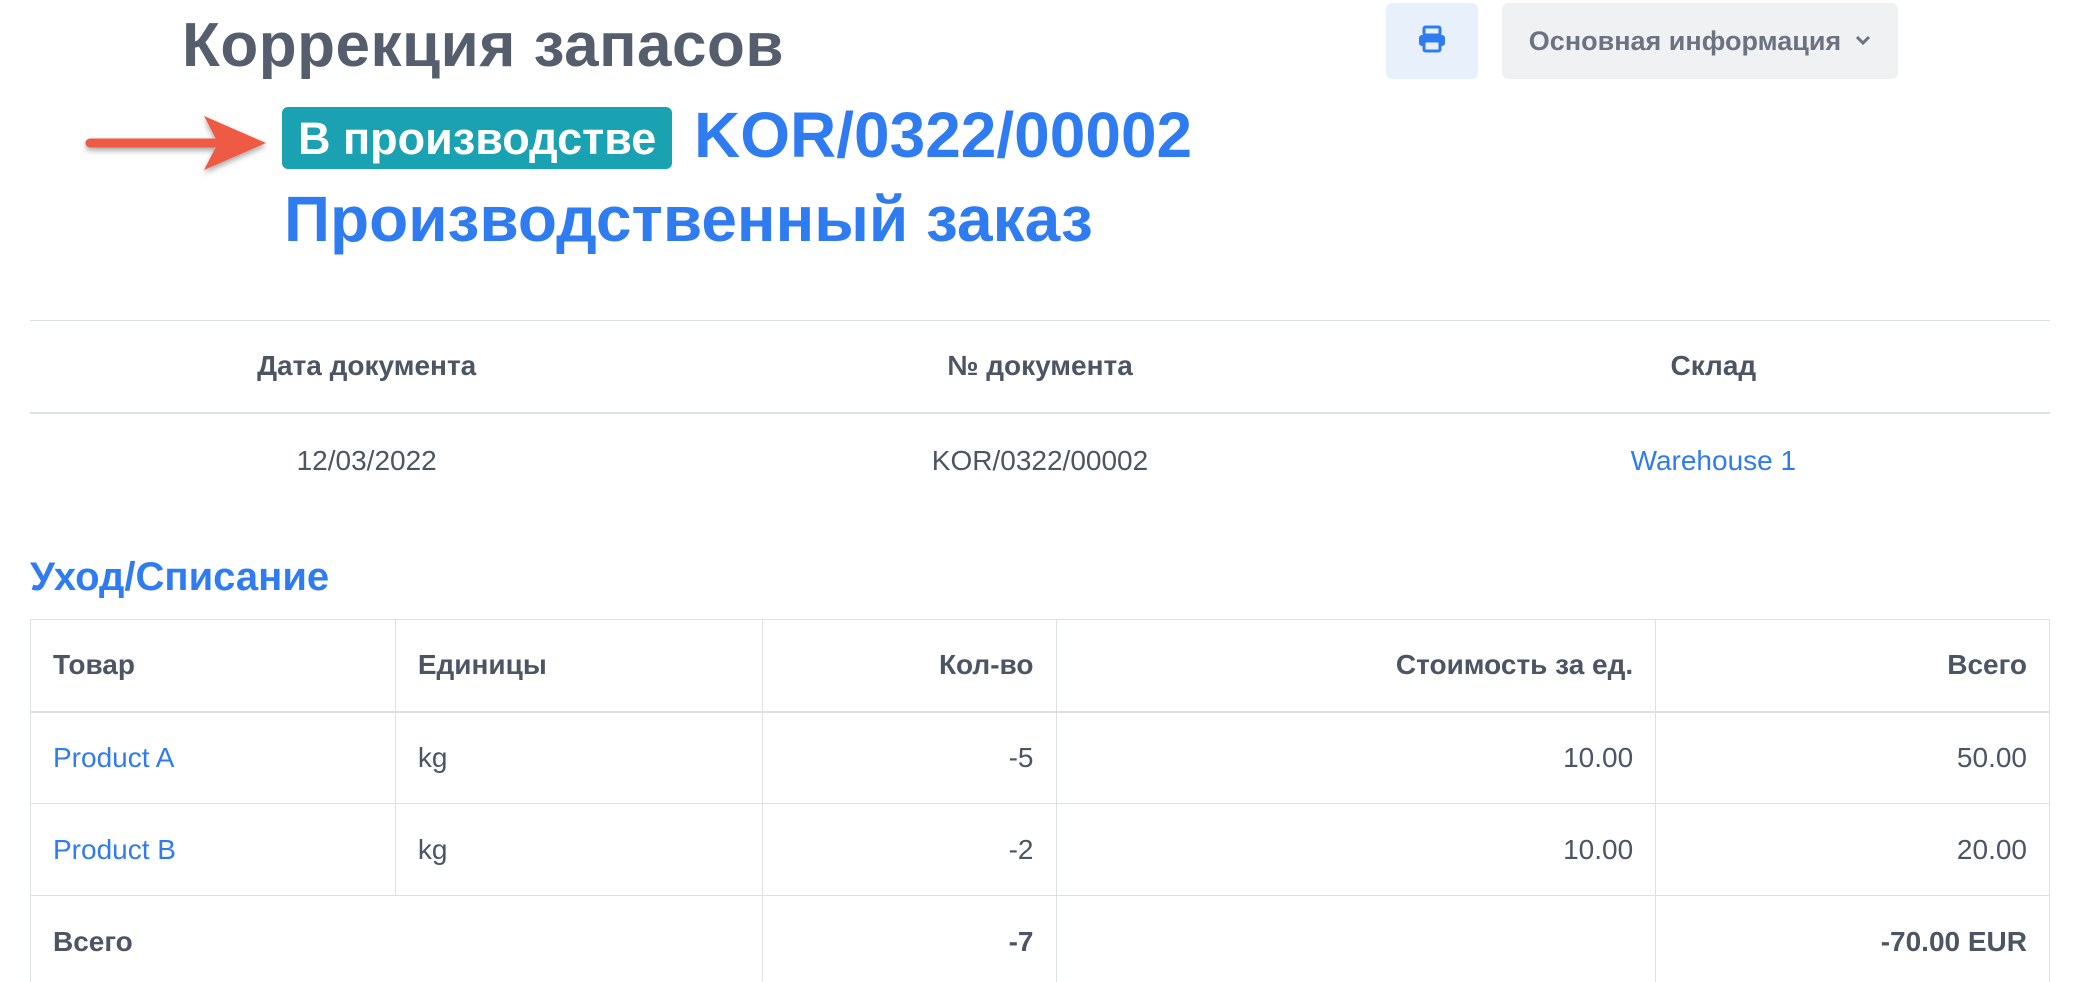 This screenshot has height=982, width=2076. I want to click on product-cell: Product A, so click(213, 757).